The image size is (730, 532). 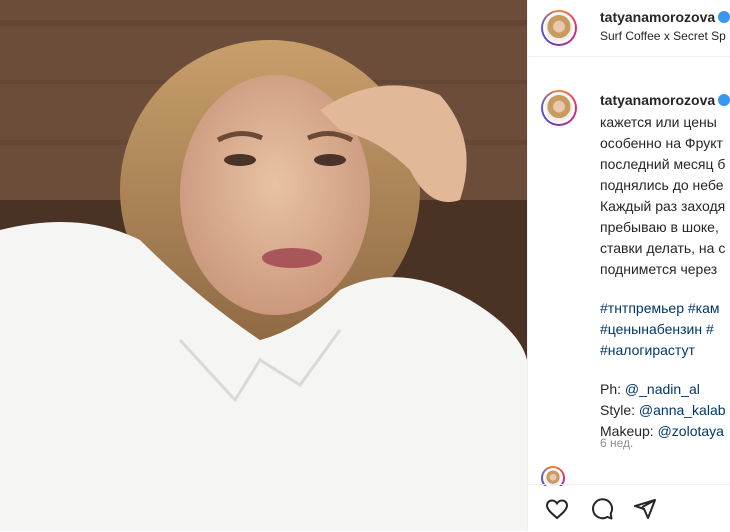 What do you see at coordinates (659, 227) in the screenshot?
I see `caption-line: пребываю в шоке,` at bounding box center [659, 227].